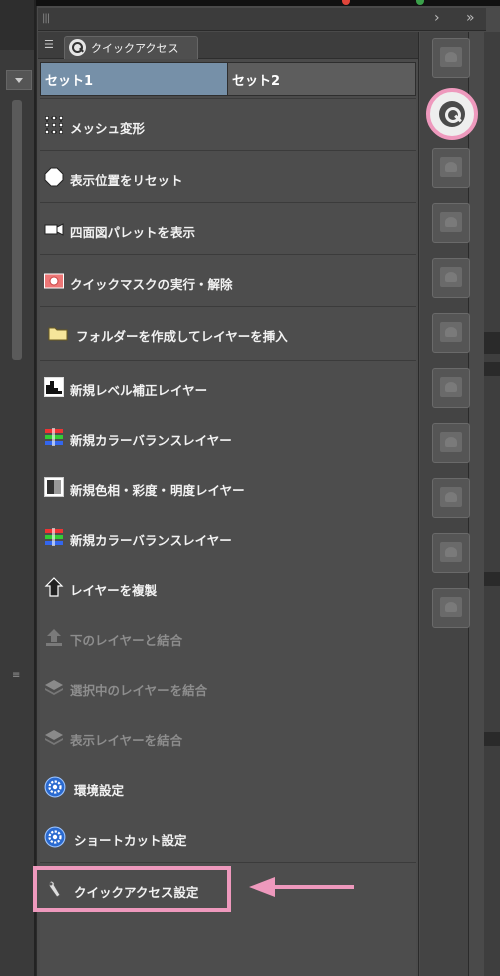 The height and width of the screenshot is (976, 500). Describe the element at coordinates (126, 740) in the screenshot. I see `list-item-label: 表示レイヤーを結合` at that location.